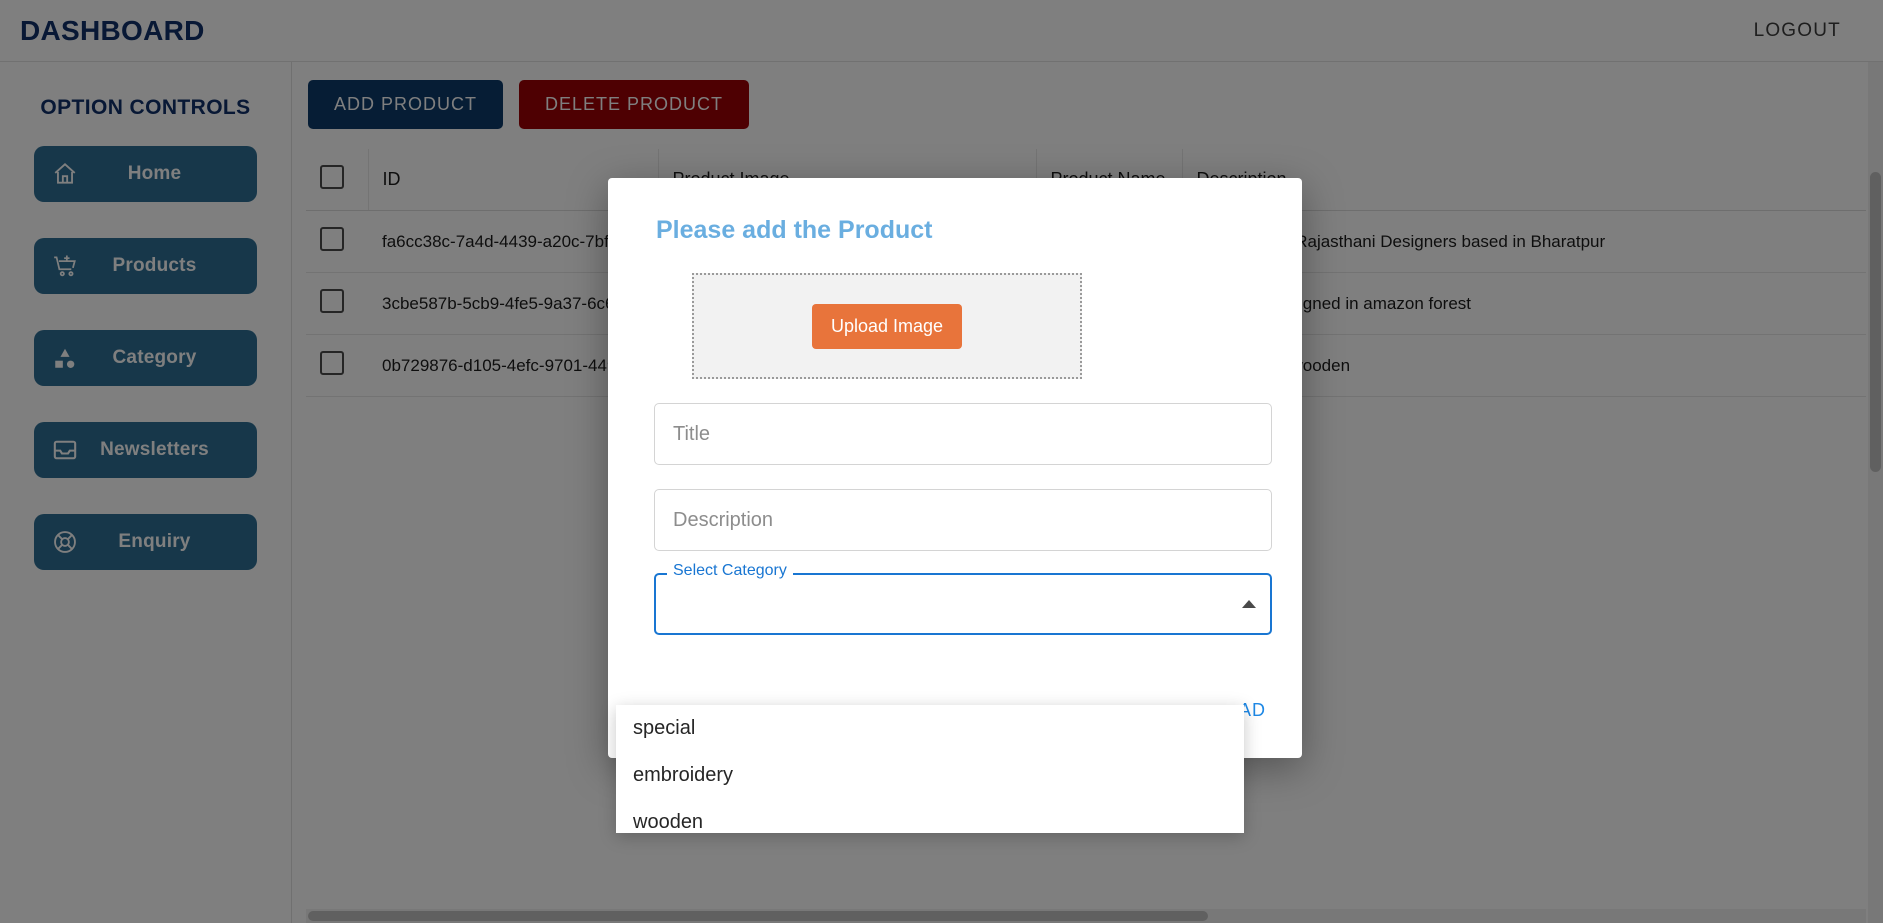 The width and height of the screenshot is (1883, 923). I want to click on category-select: Select Category, so click(963, 598).